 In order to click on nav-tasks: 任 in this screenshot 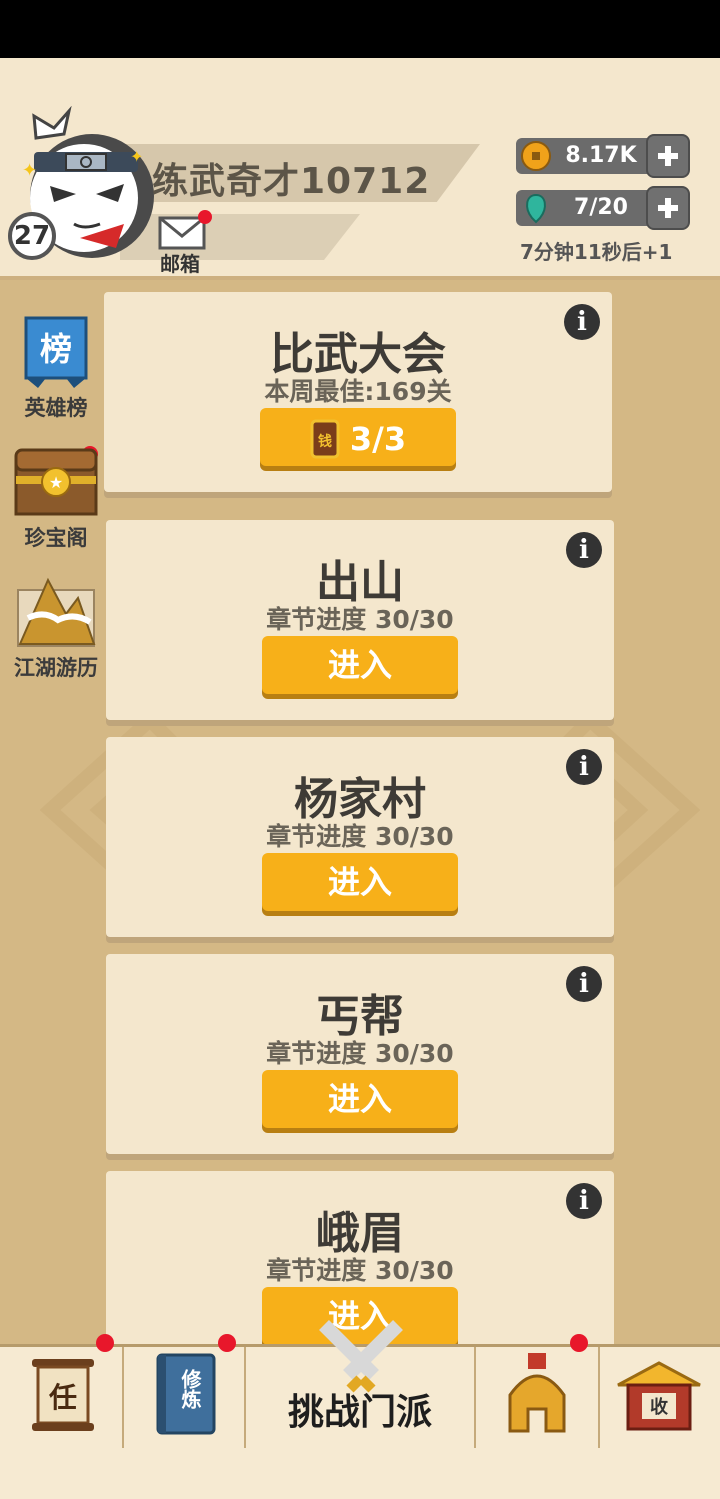, I will do `click(62, 1399)`.